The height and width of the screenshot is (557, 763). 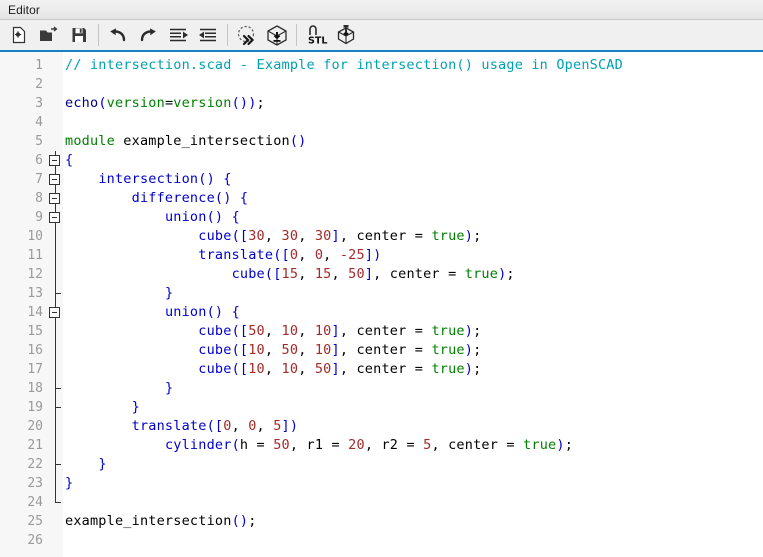 What do you see at coordinates (477, 331) in the screenshot?
I see `code-token-plain: ;` at bounding box center [477, 331].